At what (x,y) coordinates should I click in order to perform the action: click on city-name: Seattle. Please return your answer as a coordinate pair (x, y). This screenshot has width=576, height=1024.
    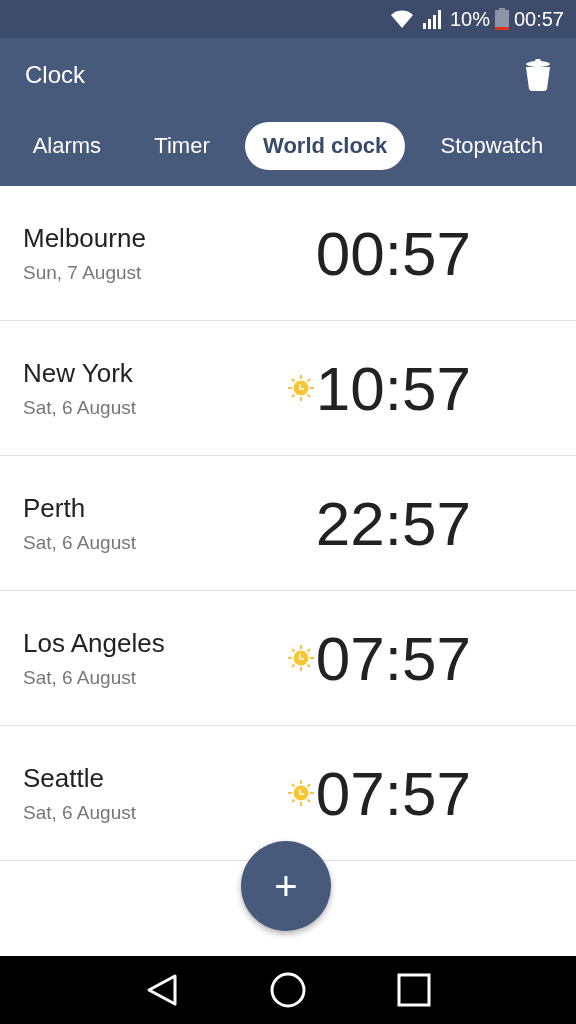
    Looking at the image, I should click on (64, 778).